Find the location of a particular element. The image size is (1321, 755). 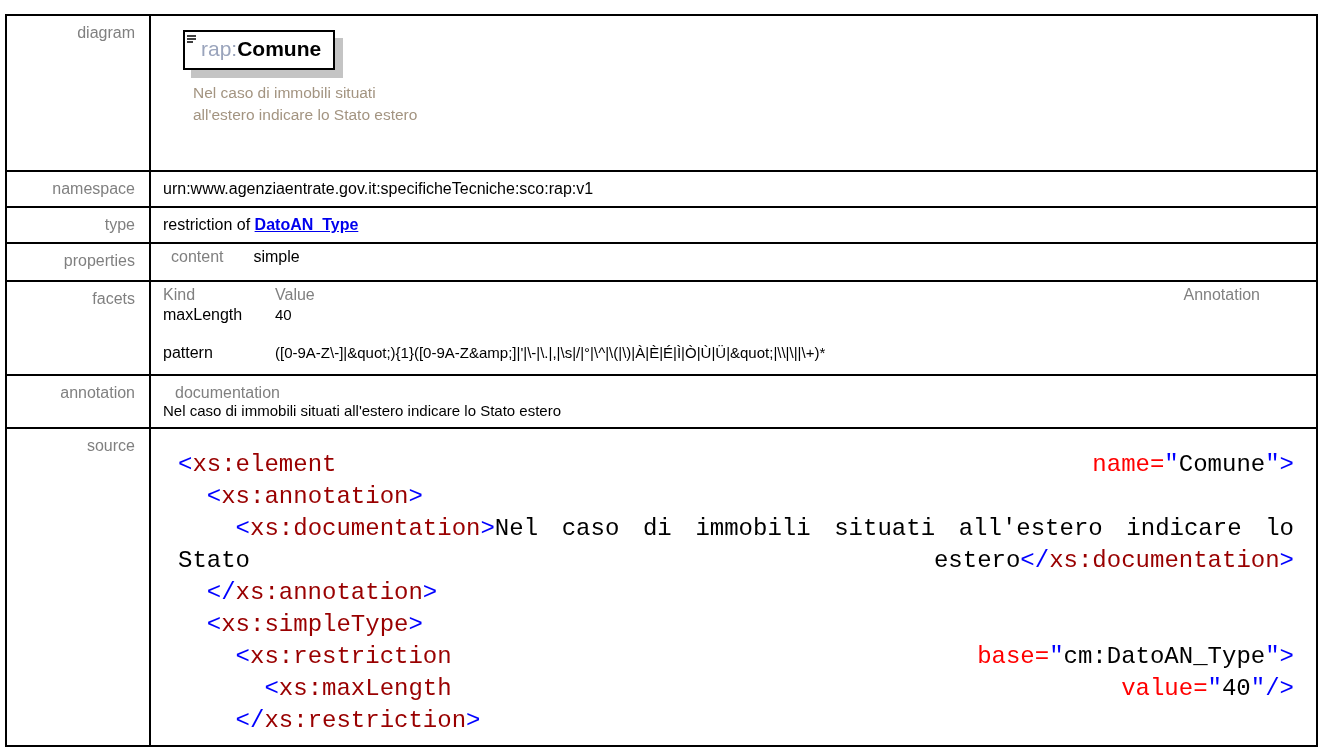

facet-value: ([0-9A-Z\-]|&quot;){1}([0-9A-Z&amp;]|'|\-|\.|,|\s|/|°|\^|\(|\)|À|È|É|Ì|Ò|Ù|Ü|&quot;|\\|\||\+)* is located at coordinates (551, 353).